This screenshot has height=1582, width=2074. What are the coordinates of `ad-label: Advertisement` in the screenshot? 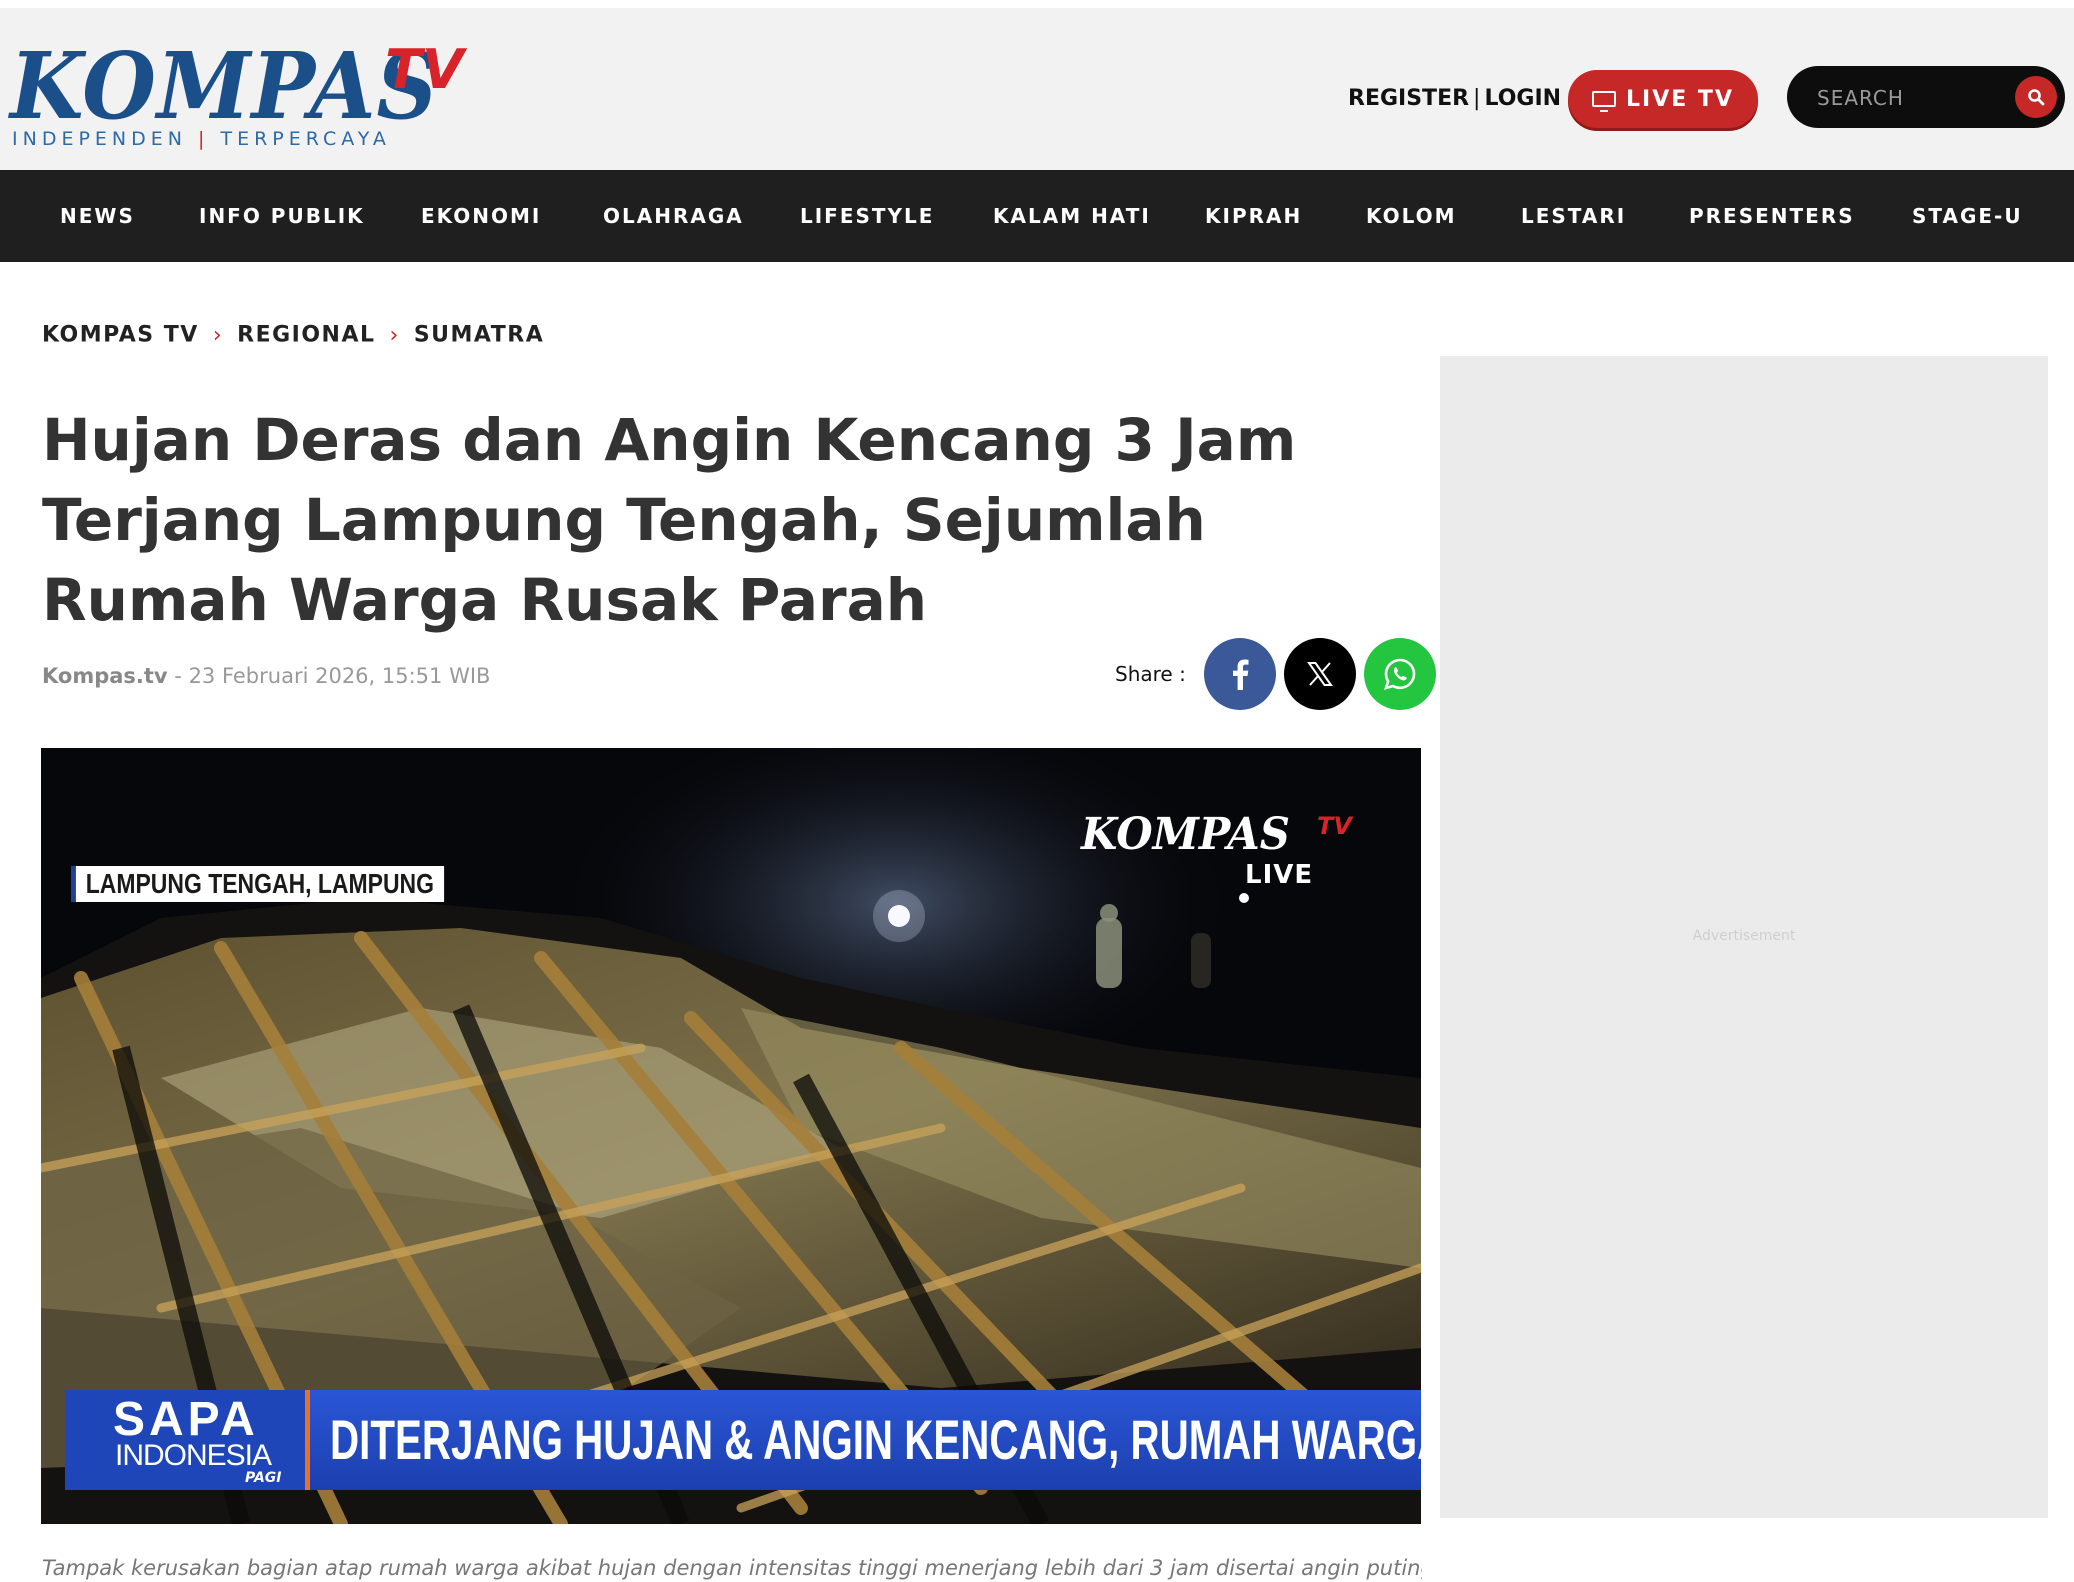 It's located at (1744, 936).